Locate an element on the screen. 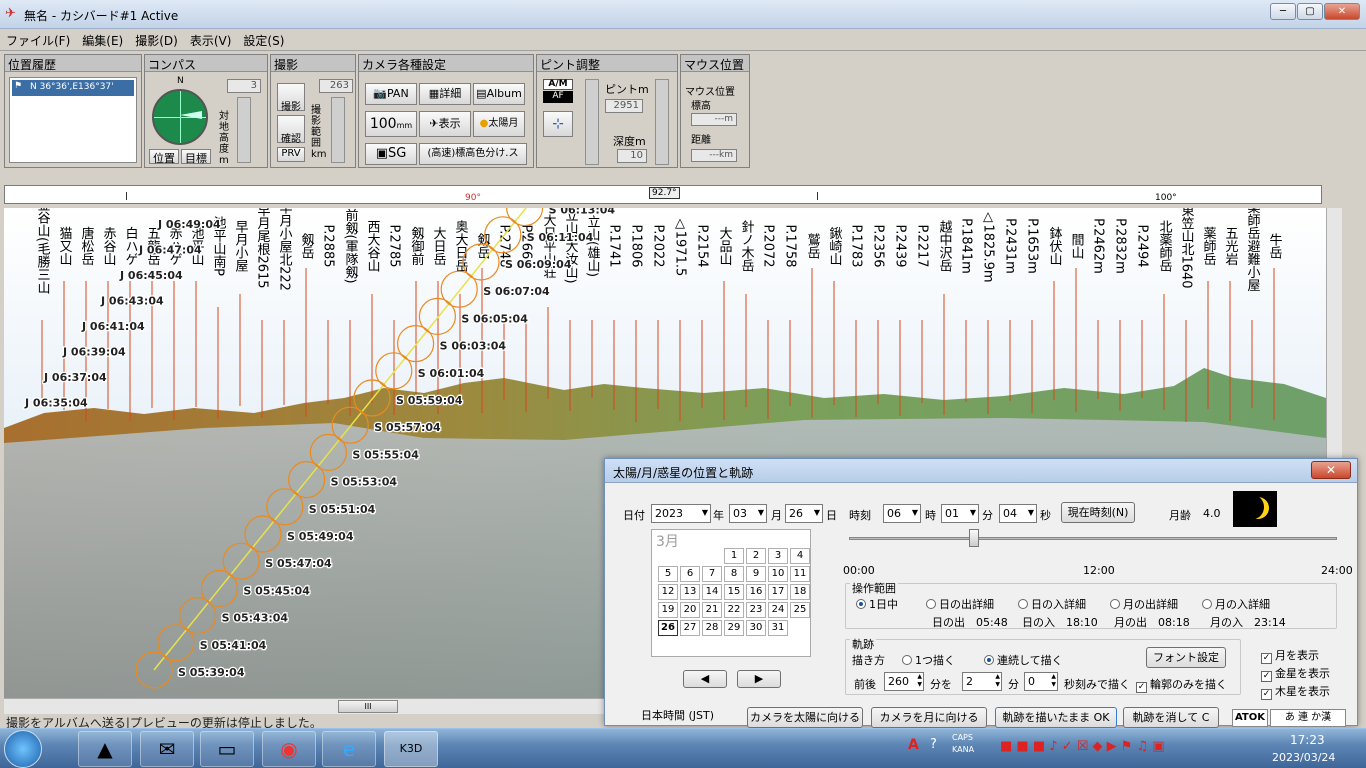 Image resolution: width=1366 pixels, height=768 pixels. calendar-day: 18 is located at coordinates (800, 592).